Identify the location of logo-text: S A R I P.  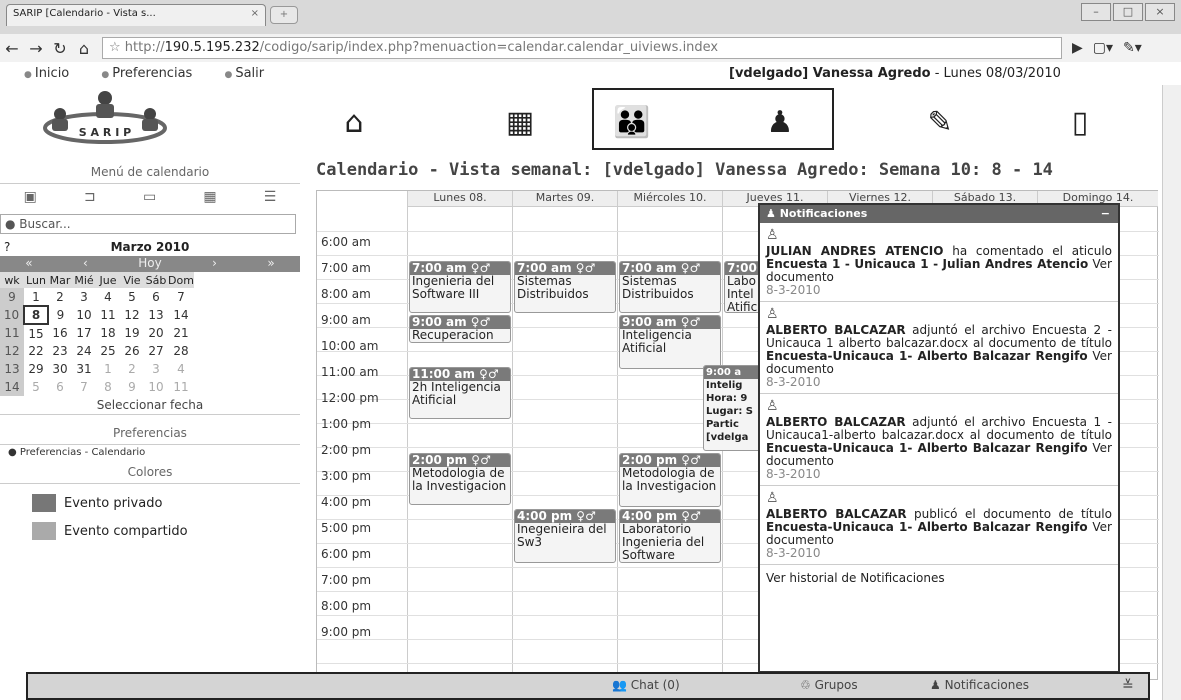
(105, 132).